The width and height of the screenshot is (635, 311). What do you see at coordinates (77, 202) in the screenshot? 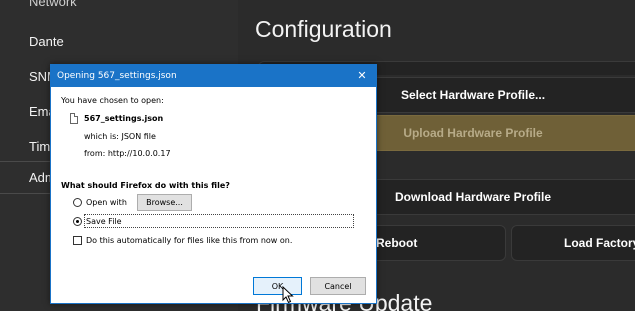
I see `open-with-radio` at bounding box center [77, 202].